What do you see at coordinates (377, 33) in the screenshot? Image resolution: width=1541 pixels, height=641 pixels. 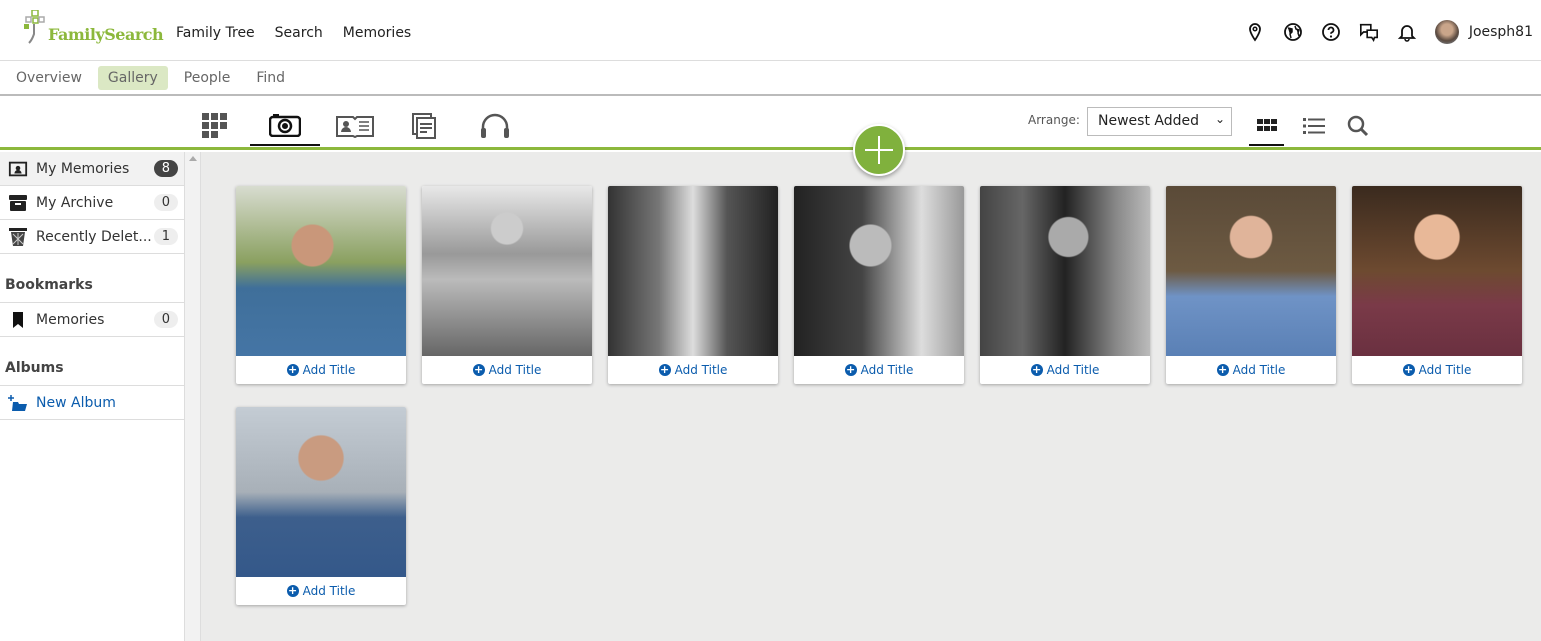 I see `nav-memories: Memories` at bounding box center [377, 33].